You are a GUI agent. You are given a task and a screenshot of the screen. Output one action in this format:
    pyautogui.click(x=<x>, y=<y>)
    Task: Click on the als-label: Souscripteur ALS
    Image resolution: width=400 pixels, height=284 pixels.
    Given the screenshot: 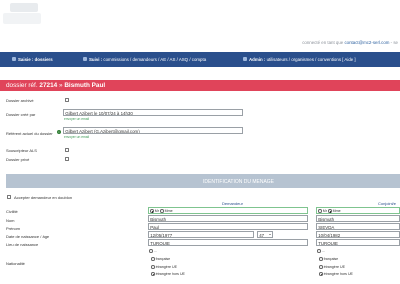 What is the action you would take?
    pyautogui.click(x=21, y=150)
    